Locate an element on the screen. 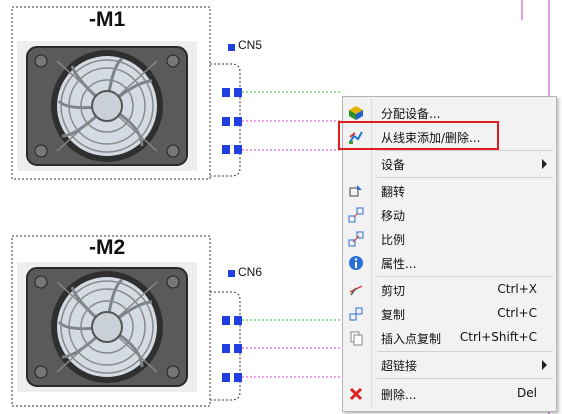 Image resolution: width=562 pixels, height=414 pixels. menu-item-move: 移动 is located at coordinates (449, 215).